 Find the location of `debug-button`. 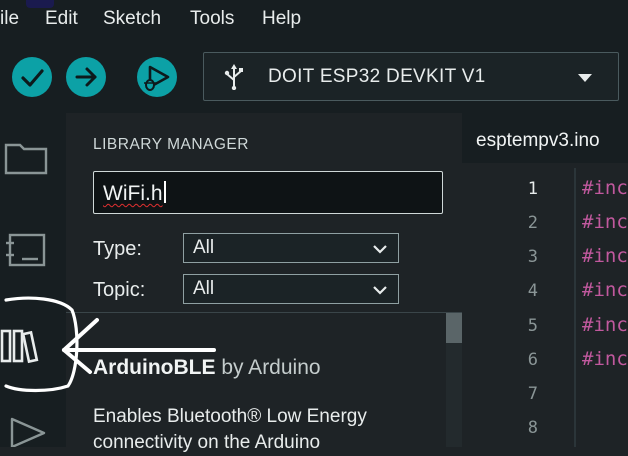

debug-button is located at coordinates (157, 77).